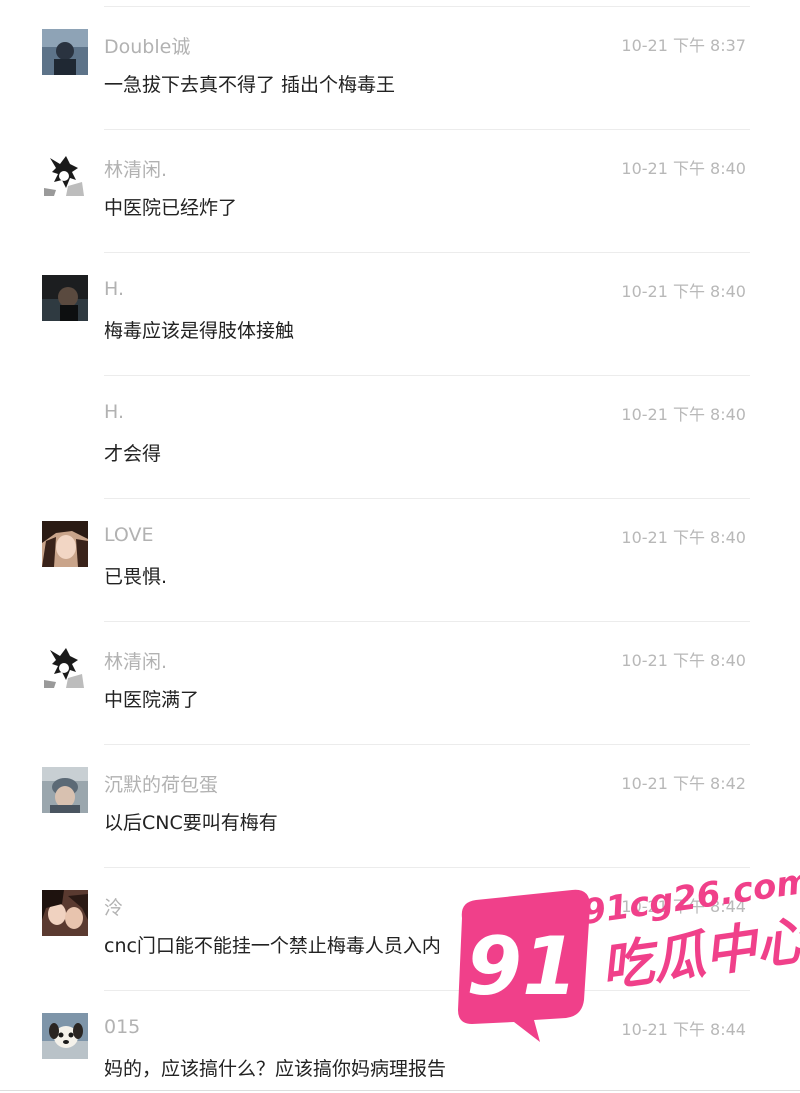 This screenshot has height=1093, width=800. What do you see at coordinates (272, 946) in the screenshot?
I see `comment-text: cnc门口能不能挂一个禁止梅毒人员入内` at bounding box center [272, 946].